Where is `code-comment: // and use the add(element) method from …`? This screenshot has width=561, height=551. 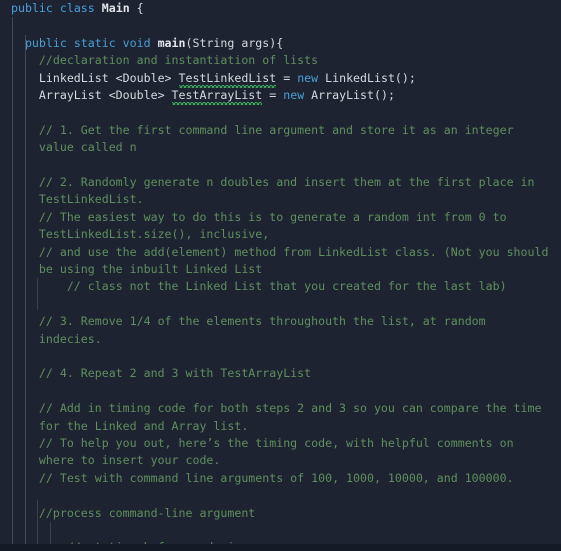
code-comment: // and use the add(element) method from … is located at coordinates (297, 260).